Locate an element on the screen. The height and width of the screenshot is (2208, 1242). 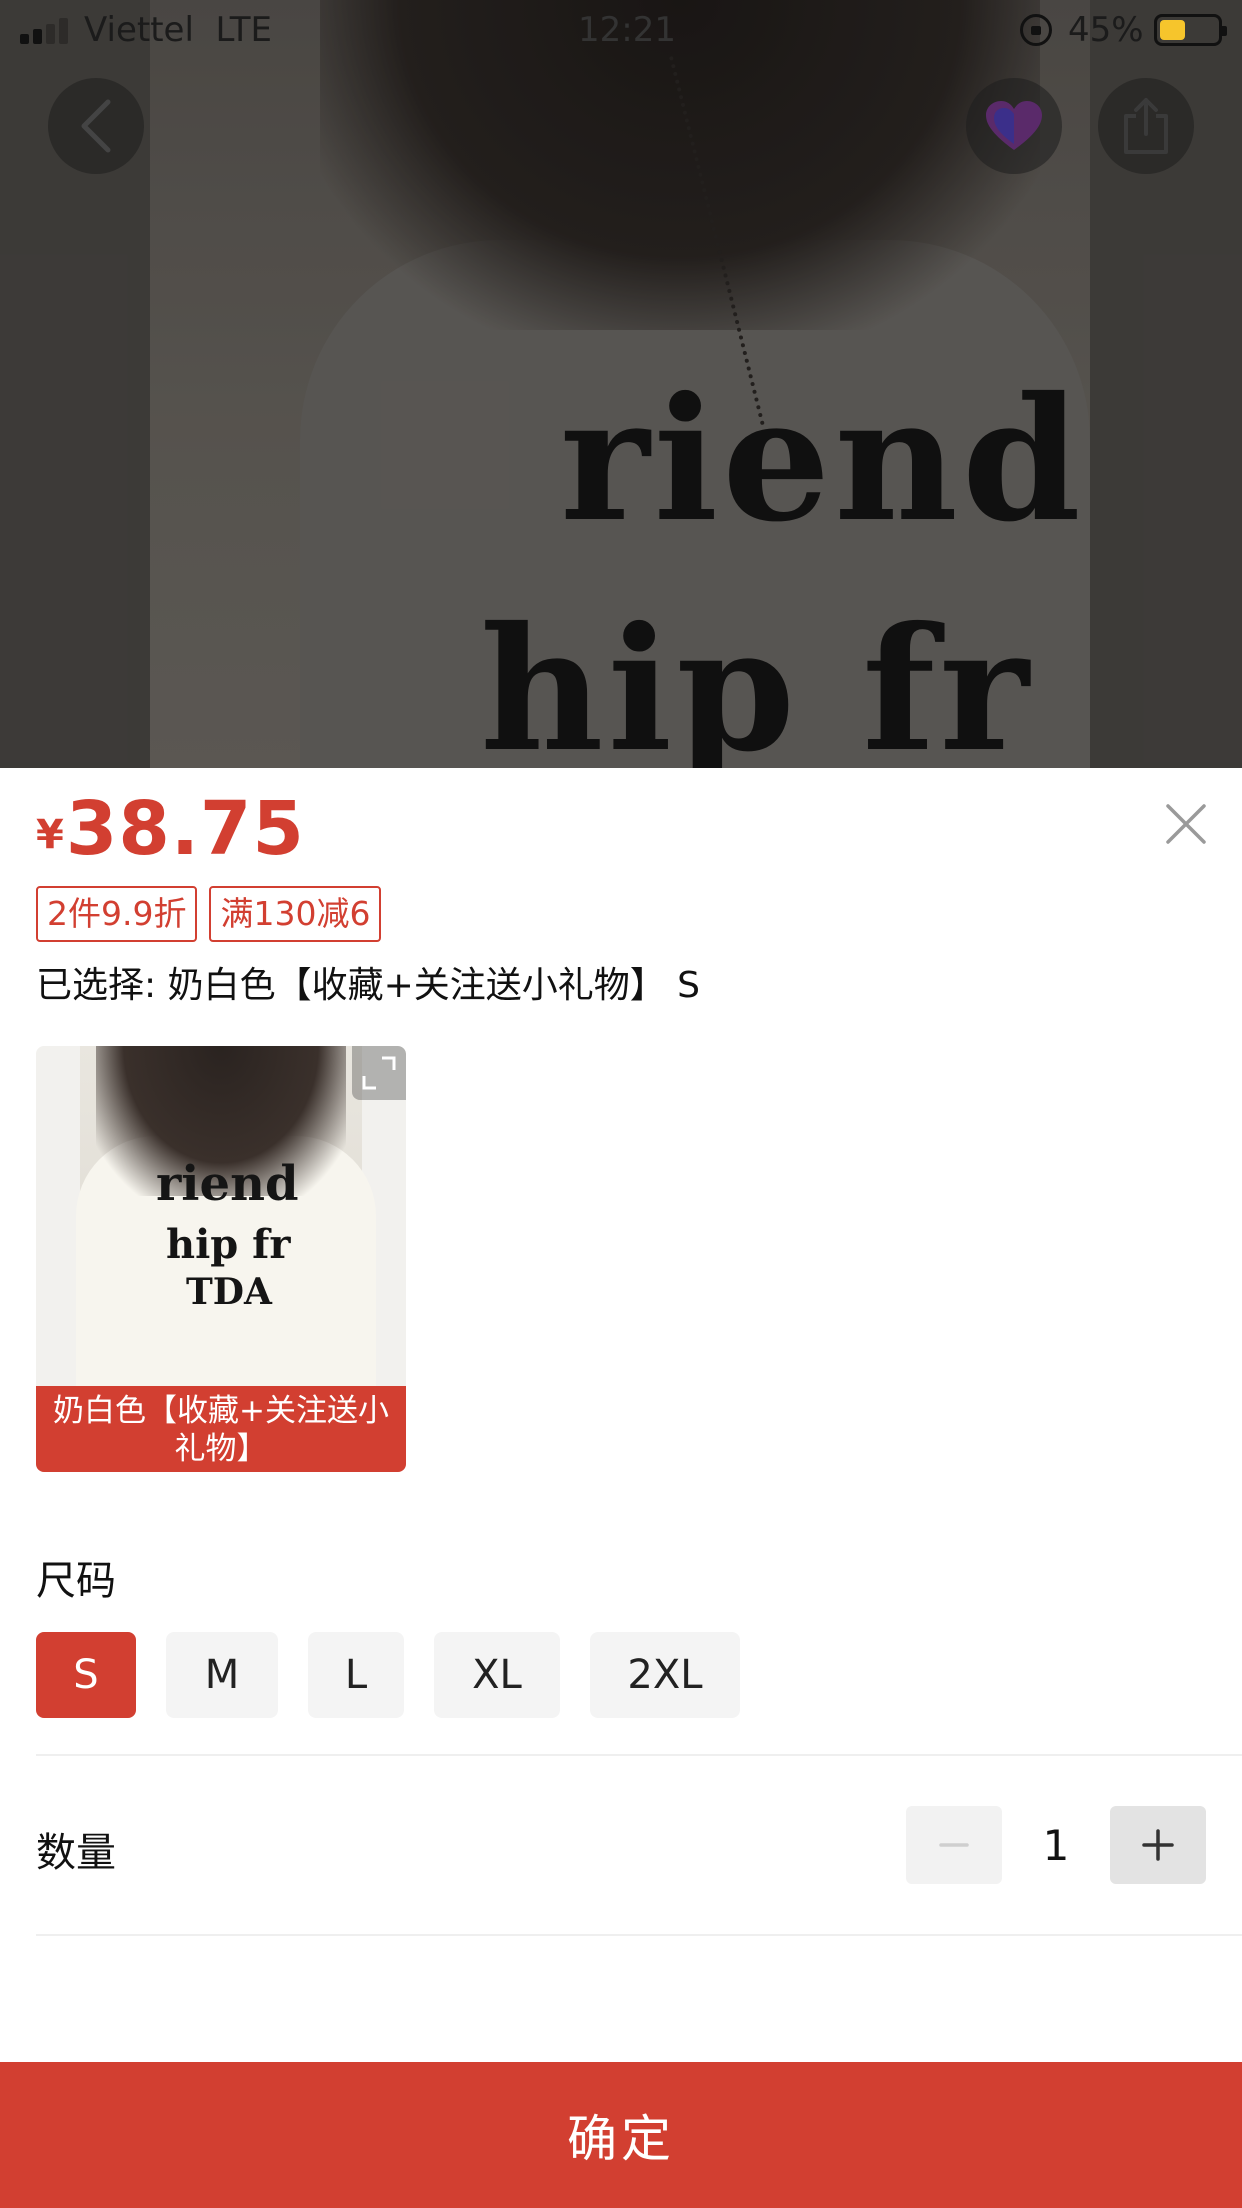
expand-icon is located at coordinates (379, 1073).